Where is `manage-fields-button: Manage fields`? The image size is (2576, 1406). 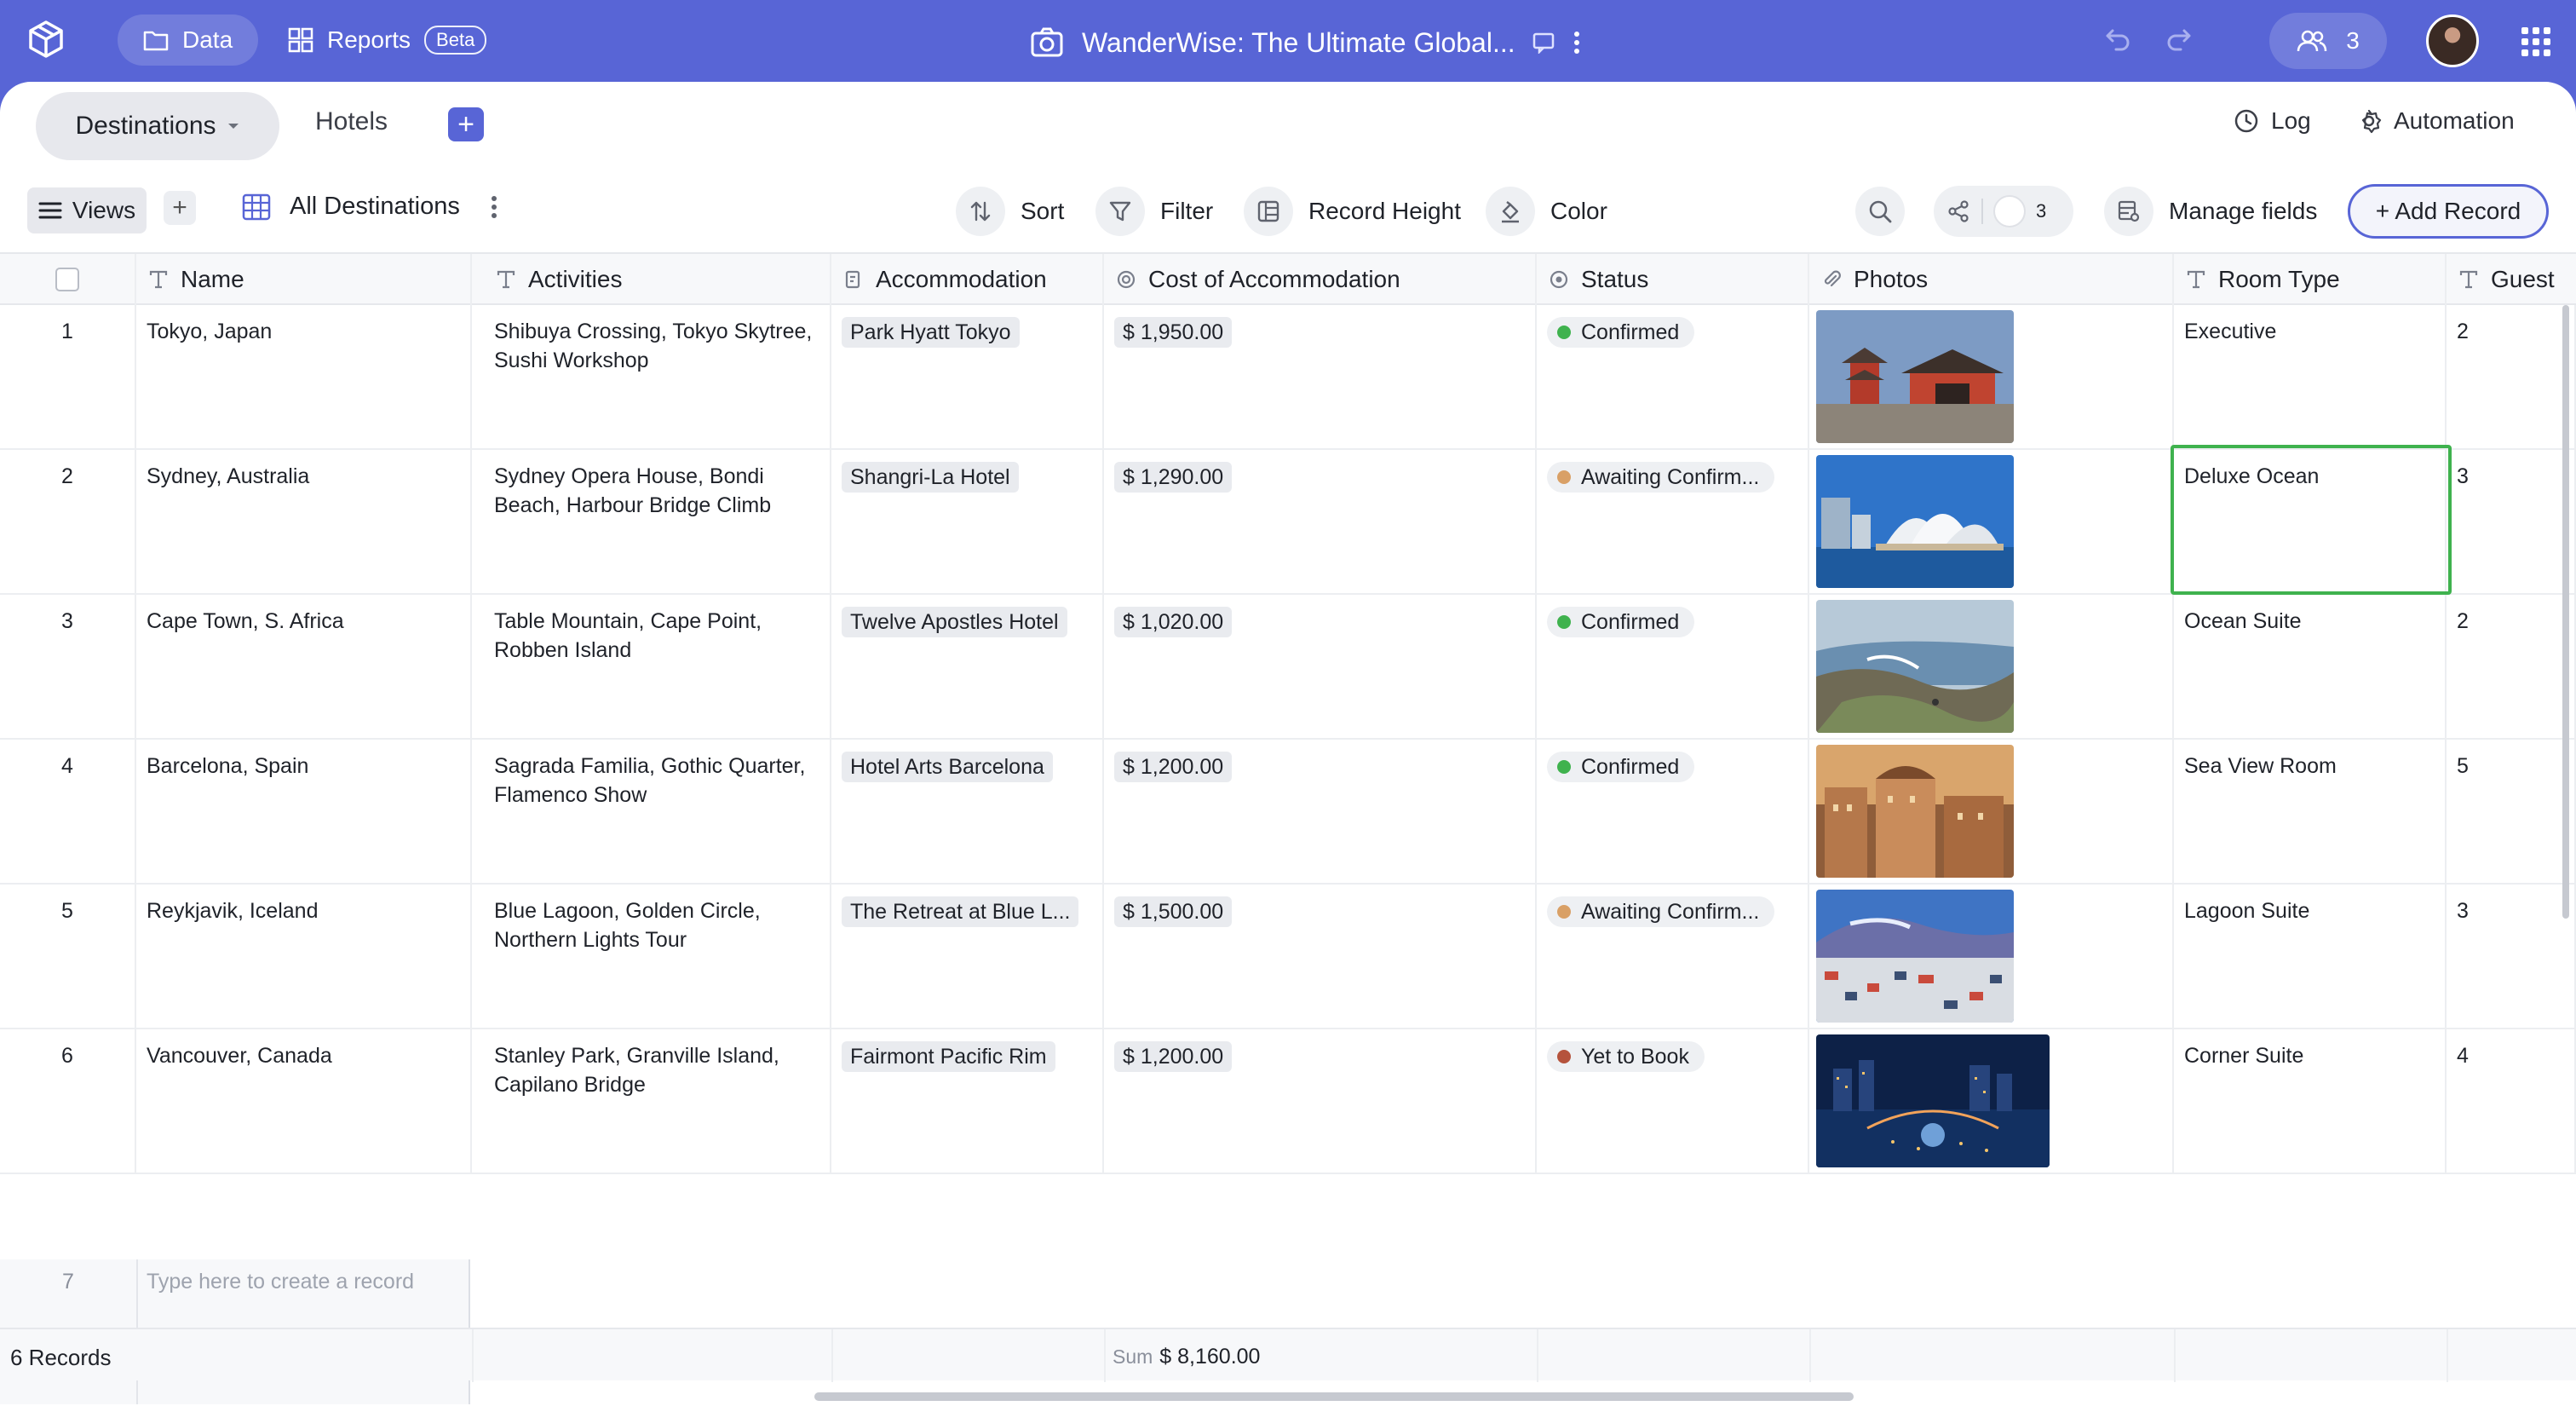 manage-fields-button: Manage fields is located at coordinates (2211, 211).